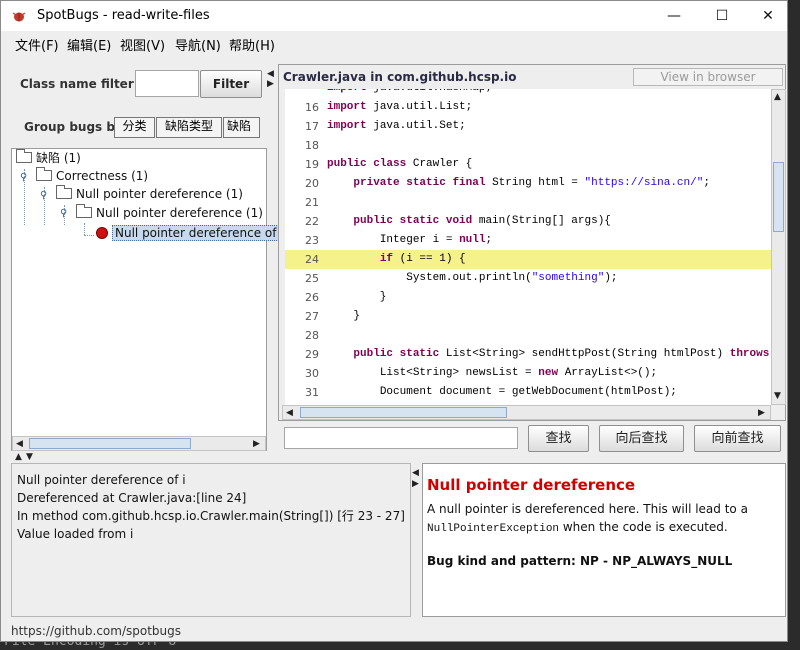 The width and height of the screenshot is (800, 650). I want to click on view-in-browser-button: View in browser, so click(708, 77).